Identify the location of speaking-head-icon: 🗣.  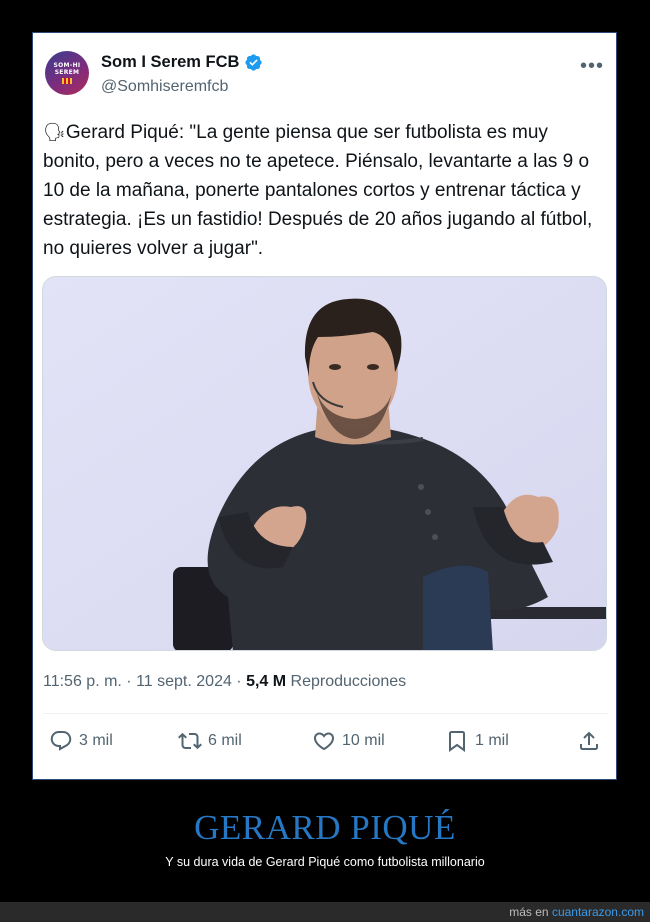
(54, 132).